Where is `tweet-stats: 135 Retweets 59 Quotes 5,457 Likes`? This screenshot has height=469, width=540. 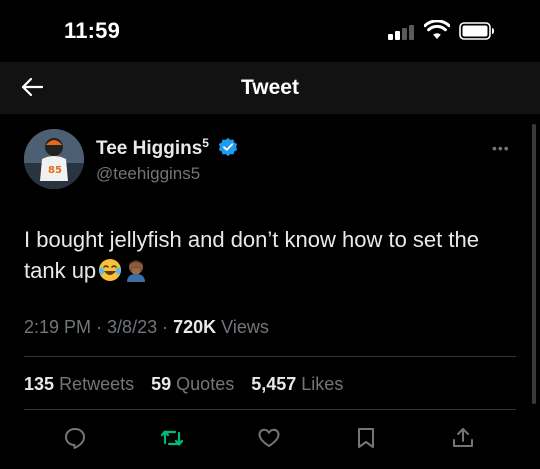 tweet-stats: 135 Retweets 59 Quotes 5,457 Likes is located at coordinates (189, 384).